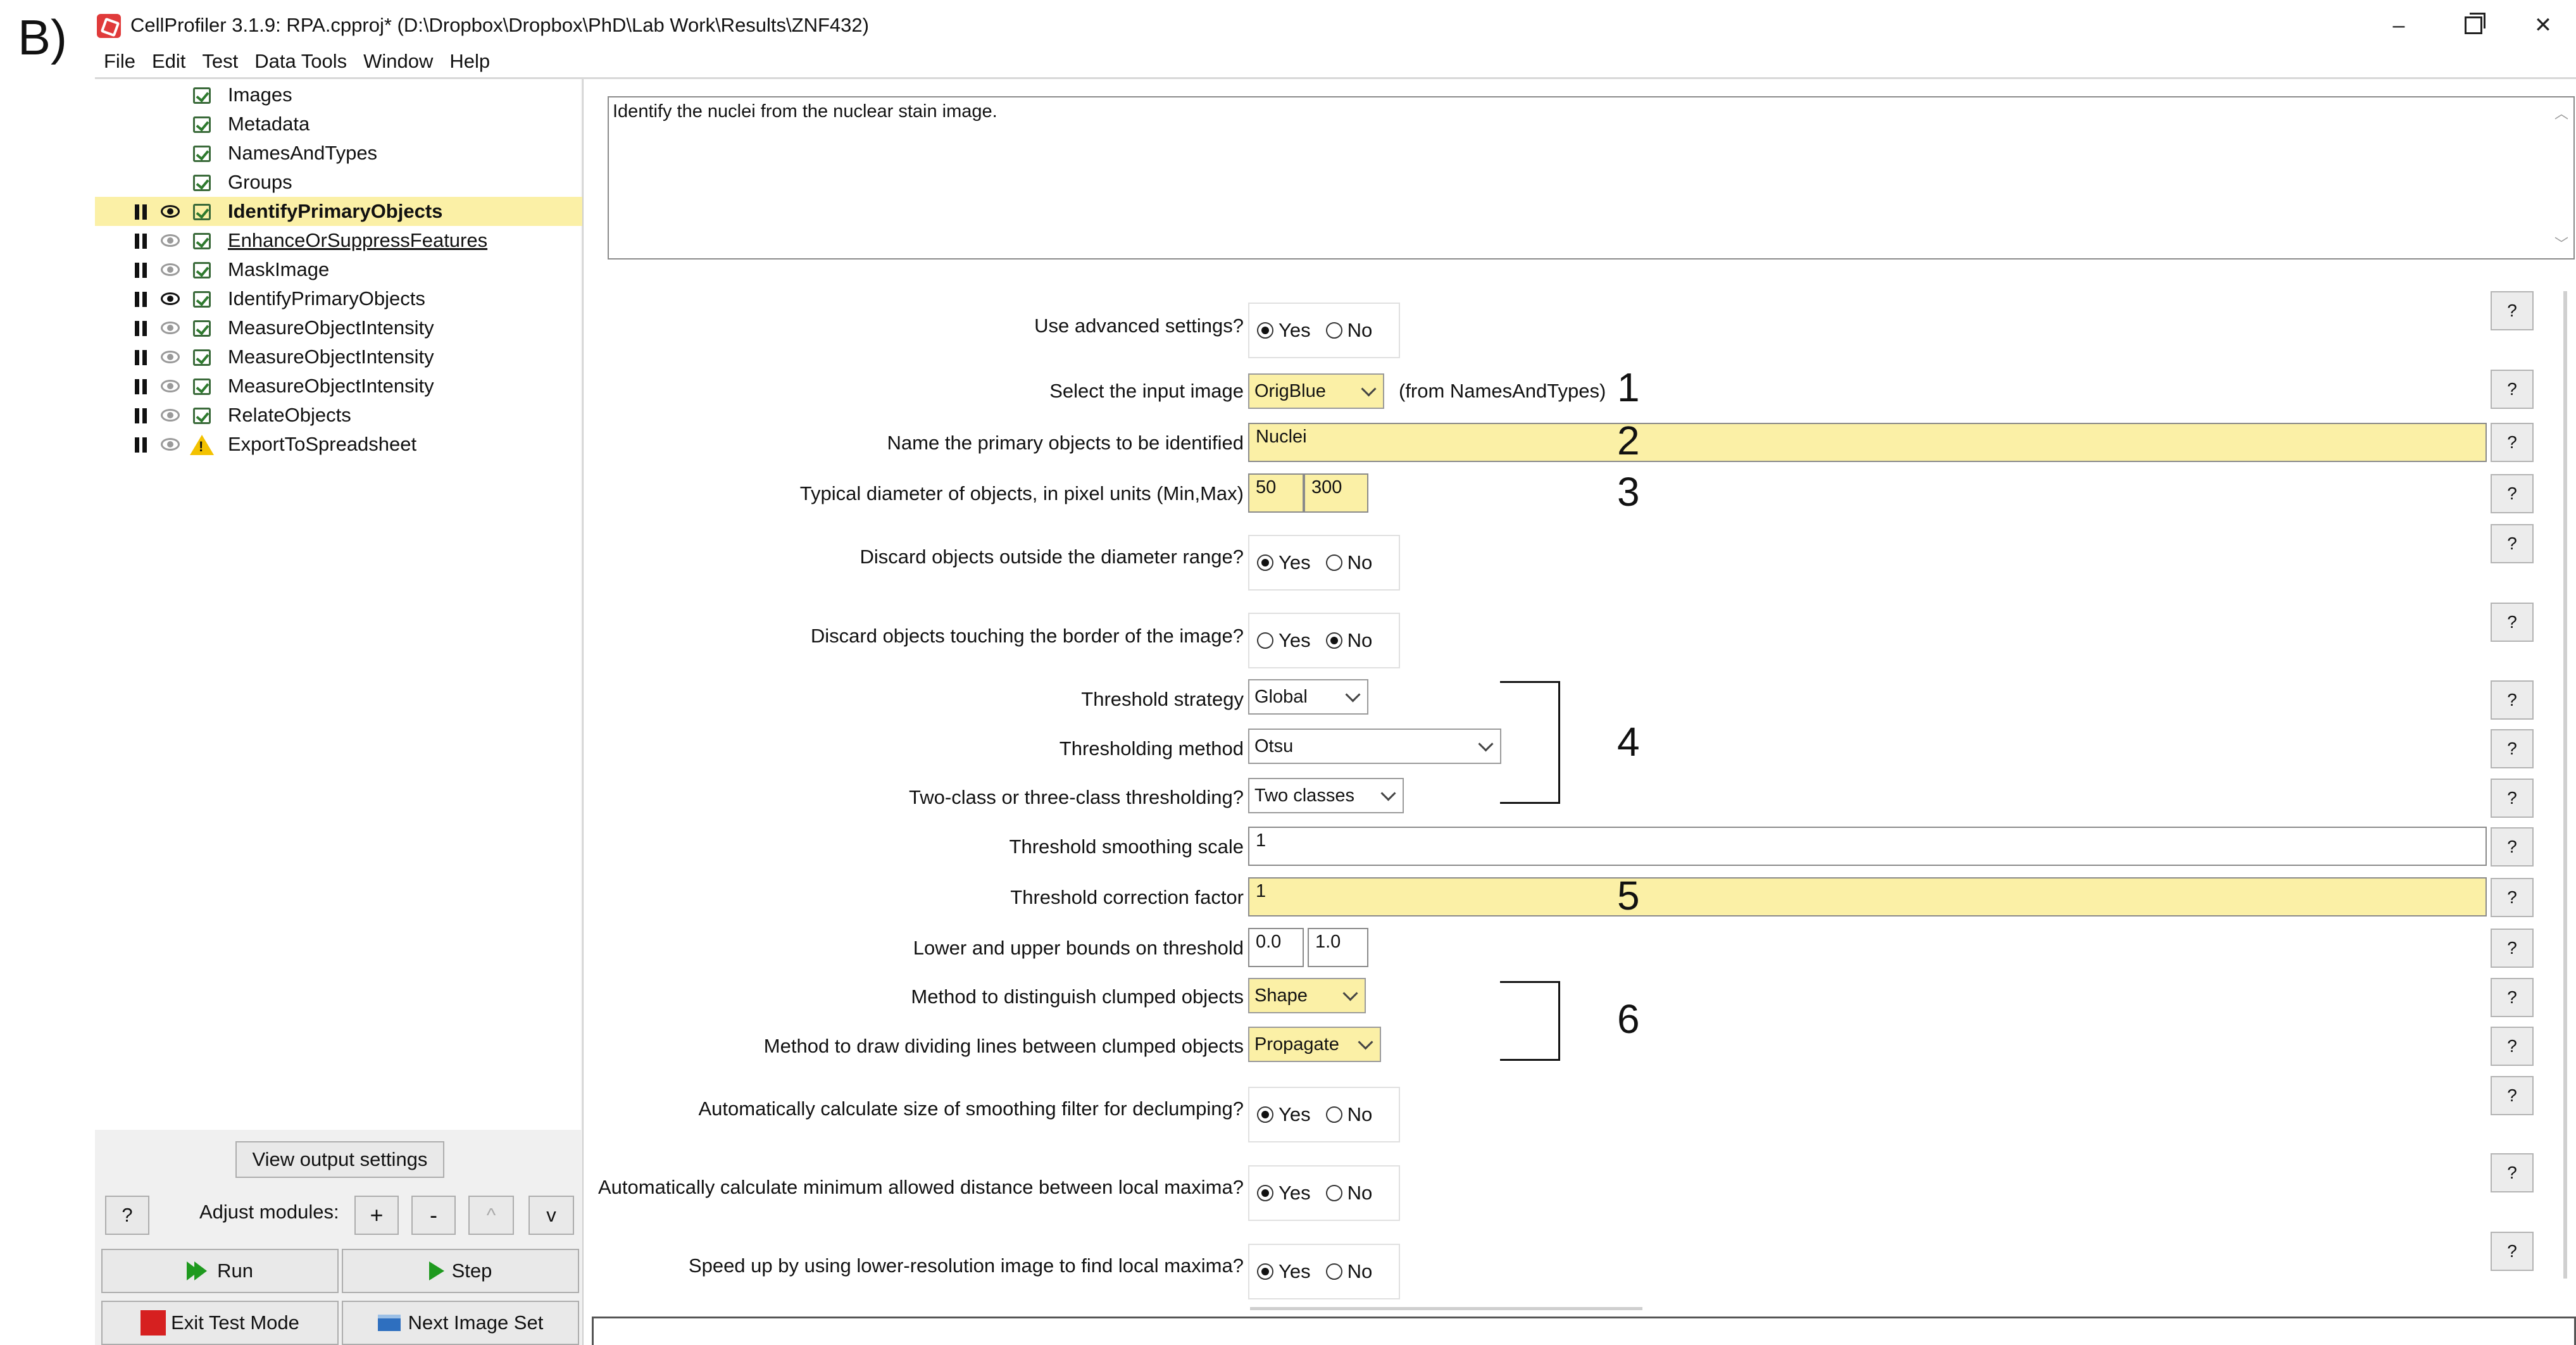 The image size is (2576, 1345). What do you see at coordinates (338, 153) in the screenshot?
I see `module-row: NamesAndTypes` at bounding box center [338, 153].